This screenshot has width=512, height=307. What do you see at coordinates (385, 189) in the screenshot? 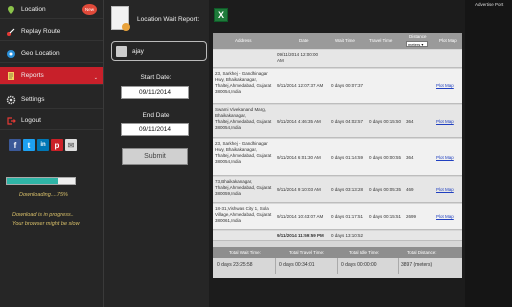
I see `travel-cell: 0 days 00:05:35` at bounding box center [385, 189].